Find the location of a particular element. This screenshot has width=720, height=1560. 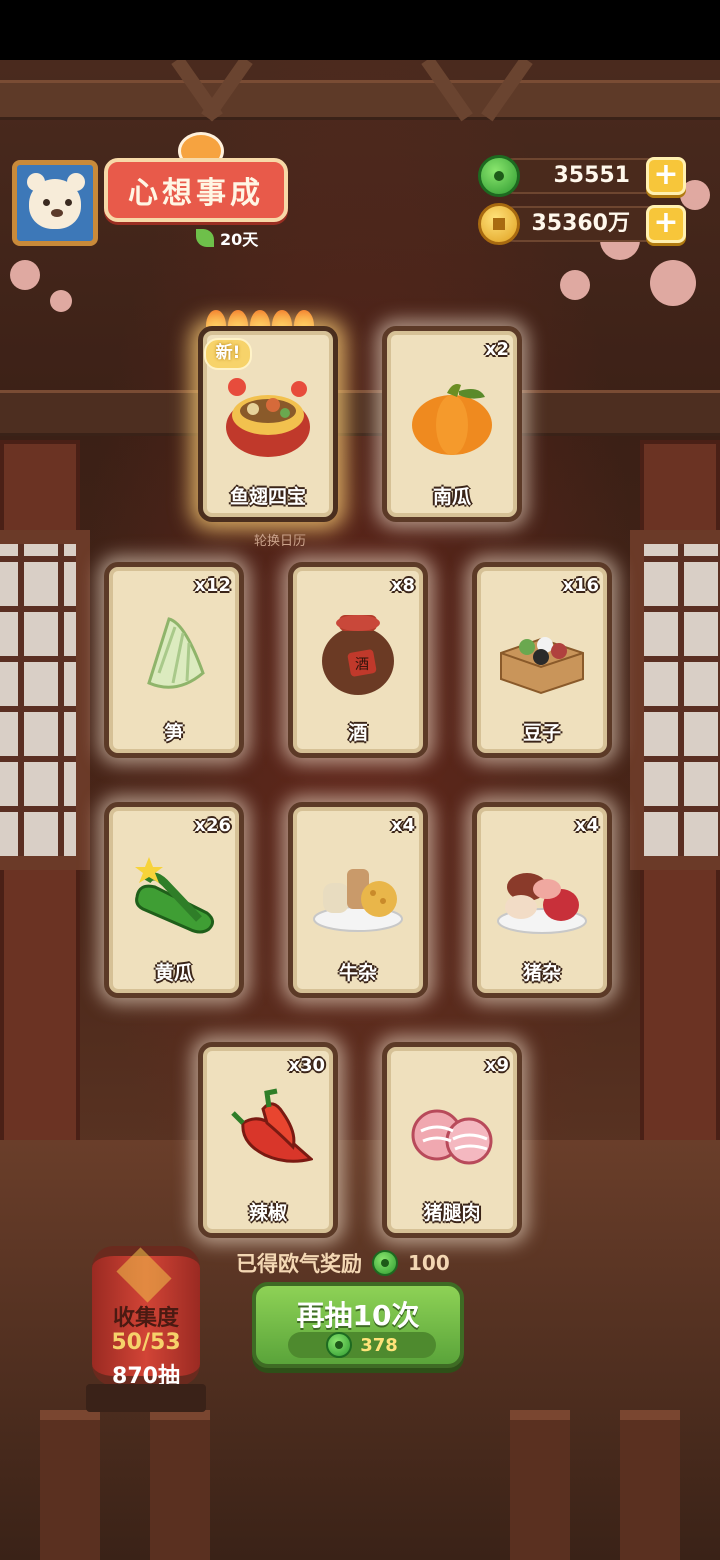

reward-card: x26 黄瓜 is located at coordinates (174, 900).